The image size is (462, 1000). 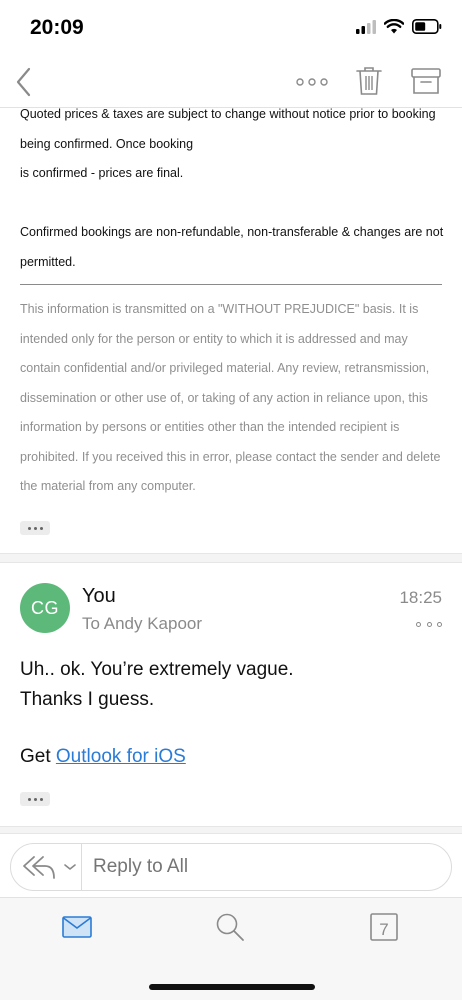 I want to click on outlook-link: Outlook for iOS, so click(x=121, y=756).